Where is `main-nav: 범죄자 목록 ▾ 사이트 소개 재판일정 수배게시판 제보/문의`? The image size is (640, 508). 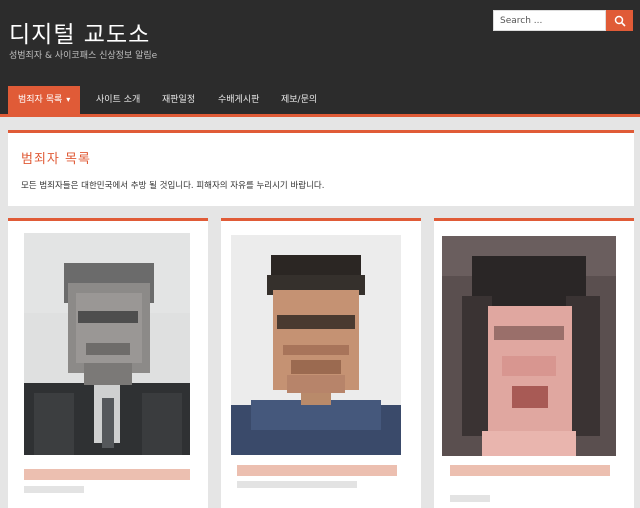 main-nav: 범죄자 목록 ▾ 사이트 소개 재판일정 수배게시판 제보/문의 is located at coordinates (320, 101).